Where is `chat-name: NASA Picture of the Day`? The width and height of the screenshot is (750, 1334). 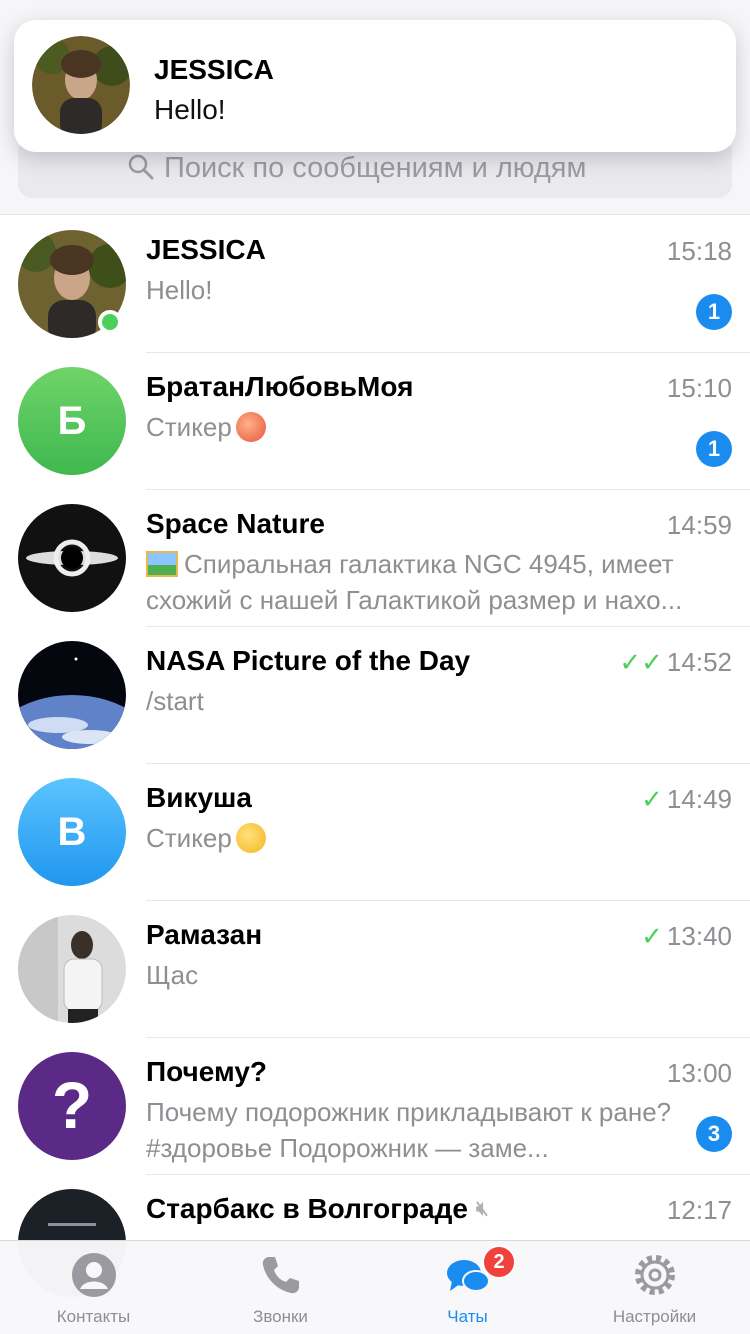 chat-name: NASA Picture of the Day is located at coordinates (308, 660).